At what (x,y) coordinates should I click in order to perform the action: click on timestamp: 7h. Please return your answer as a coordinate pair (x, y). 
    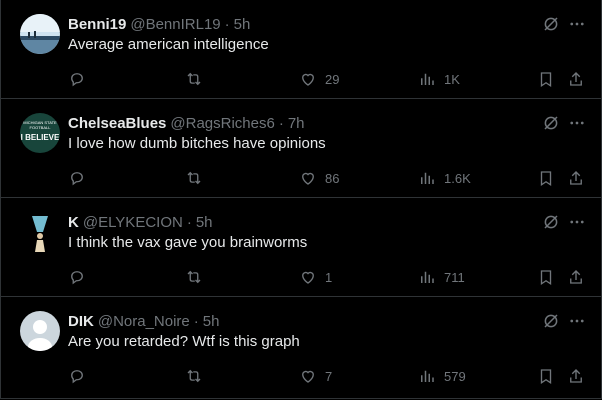
    Looking at the image, I should click on (296, 123).